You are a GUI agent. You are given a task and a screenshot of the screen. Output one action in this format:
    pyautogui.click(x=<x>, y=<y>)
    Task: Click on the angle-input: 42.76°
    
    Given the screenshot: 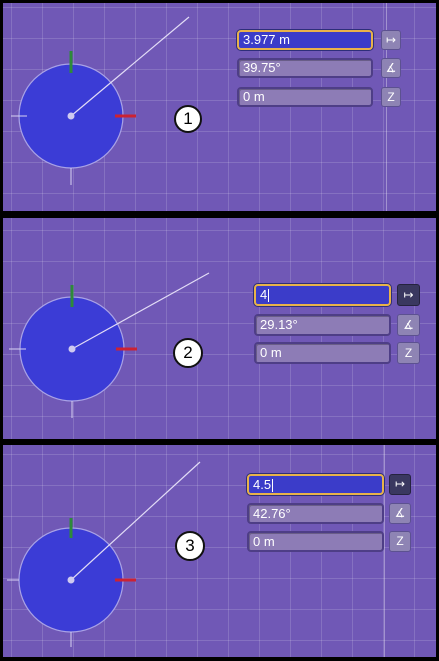 What is the action you would take?
    pyautogui.click(x=315, y=513)
    